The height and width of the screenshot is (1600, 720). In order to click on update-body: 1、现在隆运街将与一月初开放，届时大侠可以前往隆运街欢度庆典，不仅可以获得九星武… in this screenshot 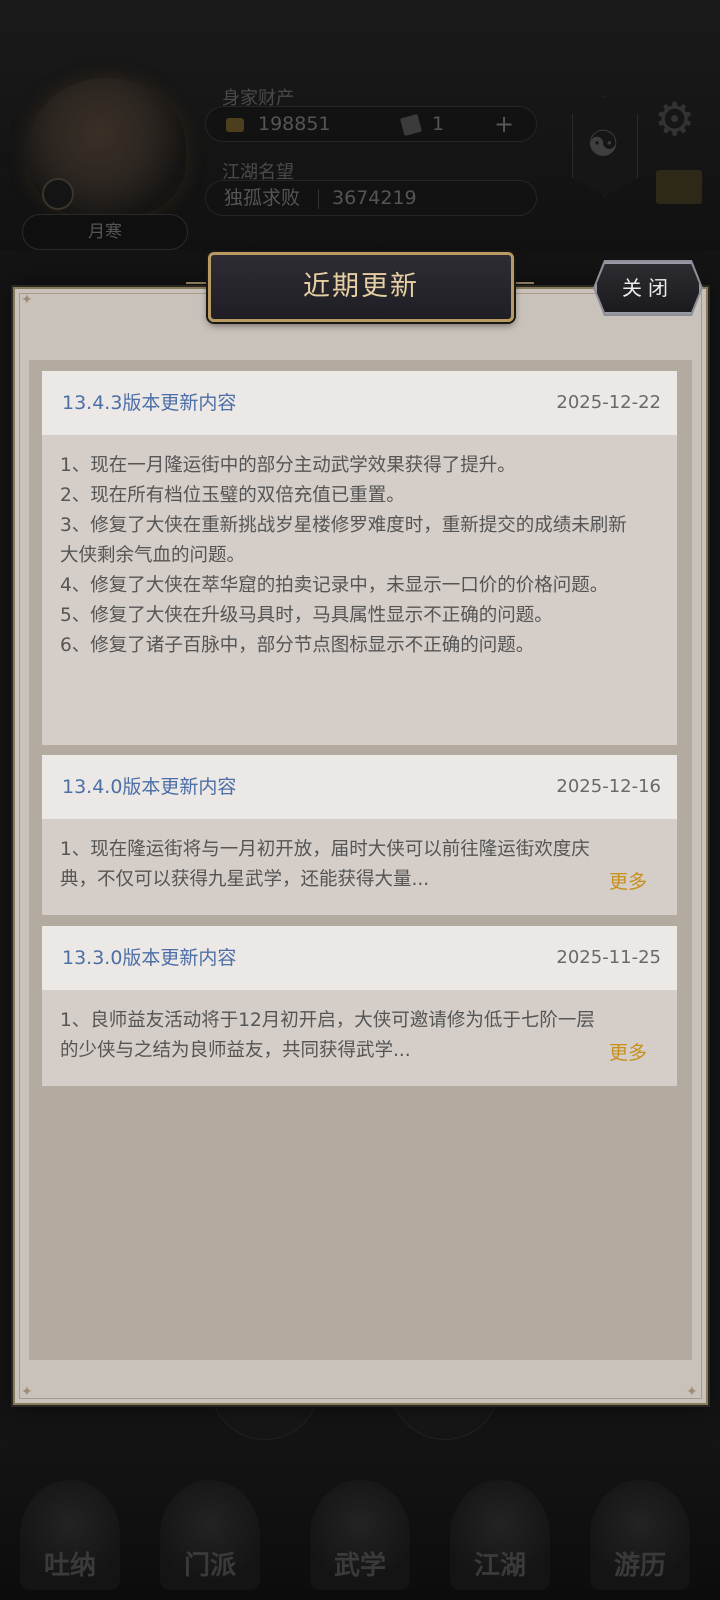, I will do `click(359, 867)`.